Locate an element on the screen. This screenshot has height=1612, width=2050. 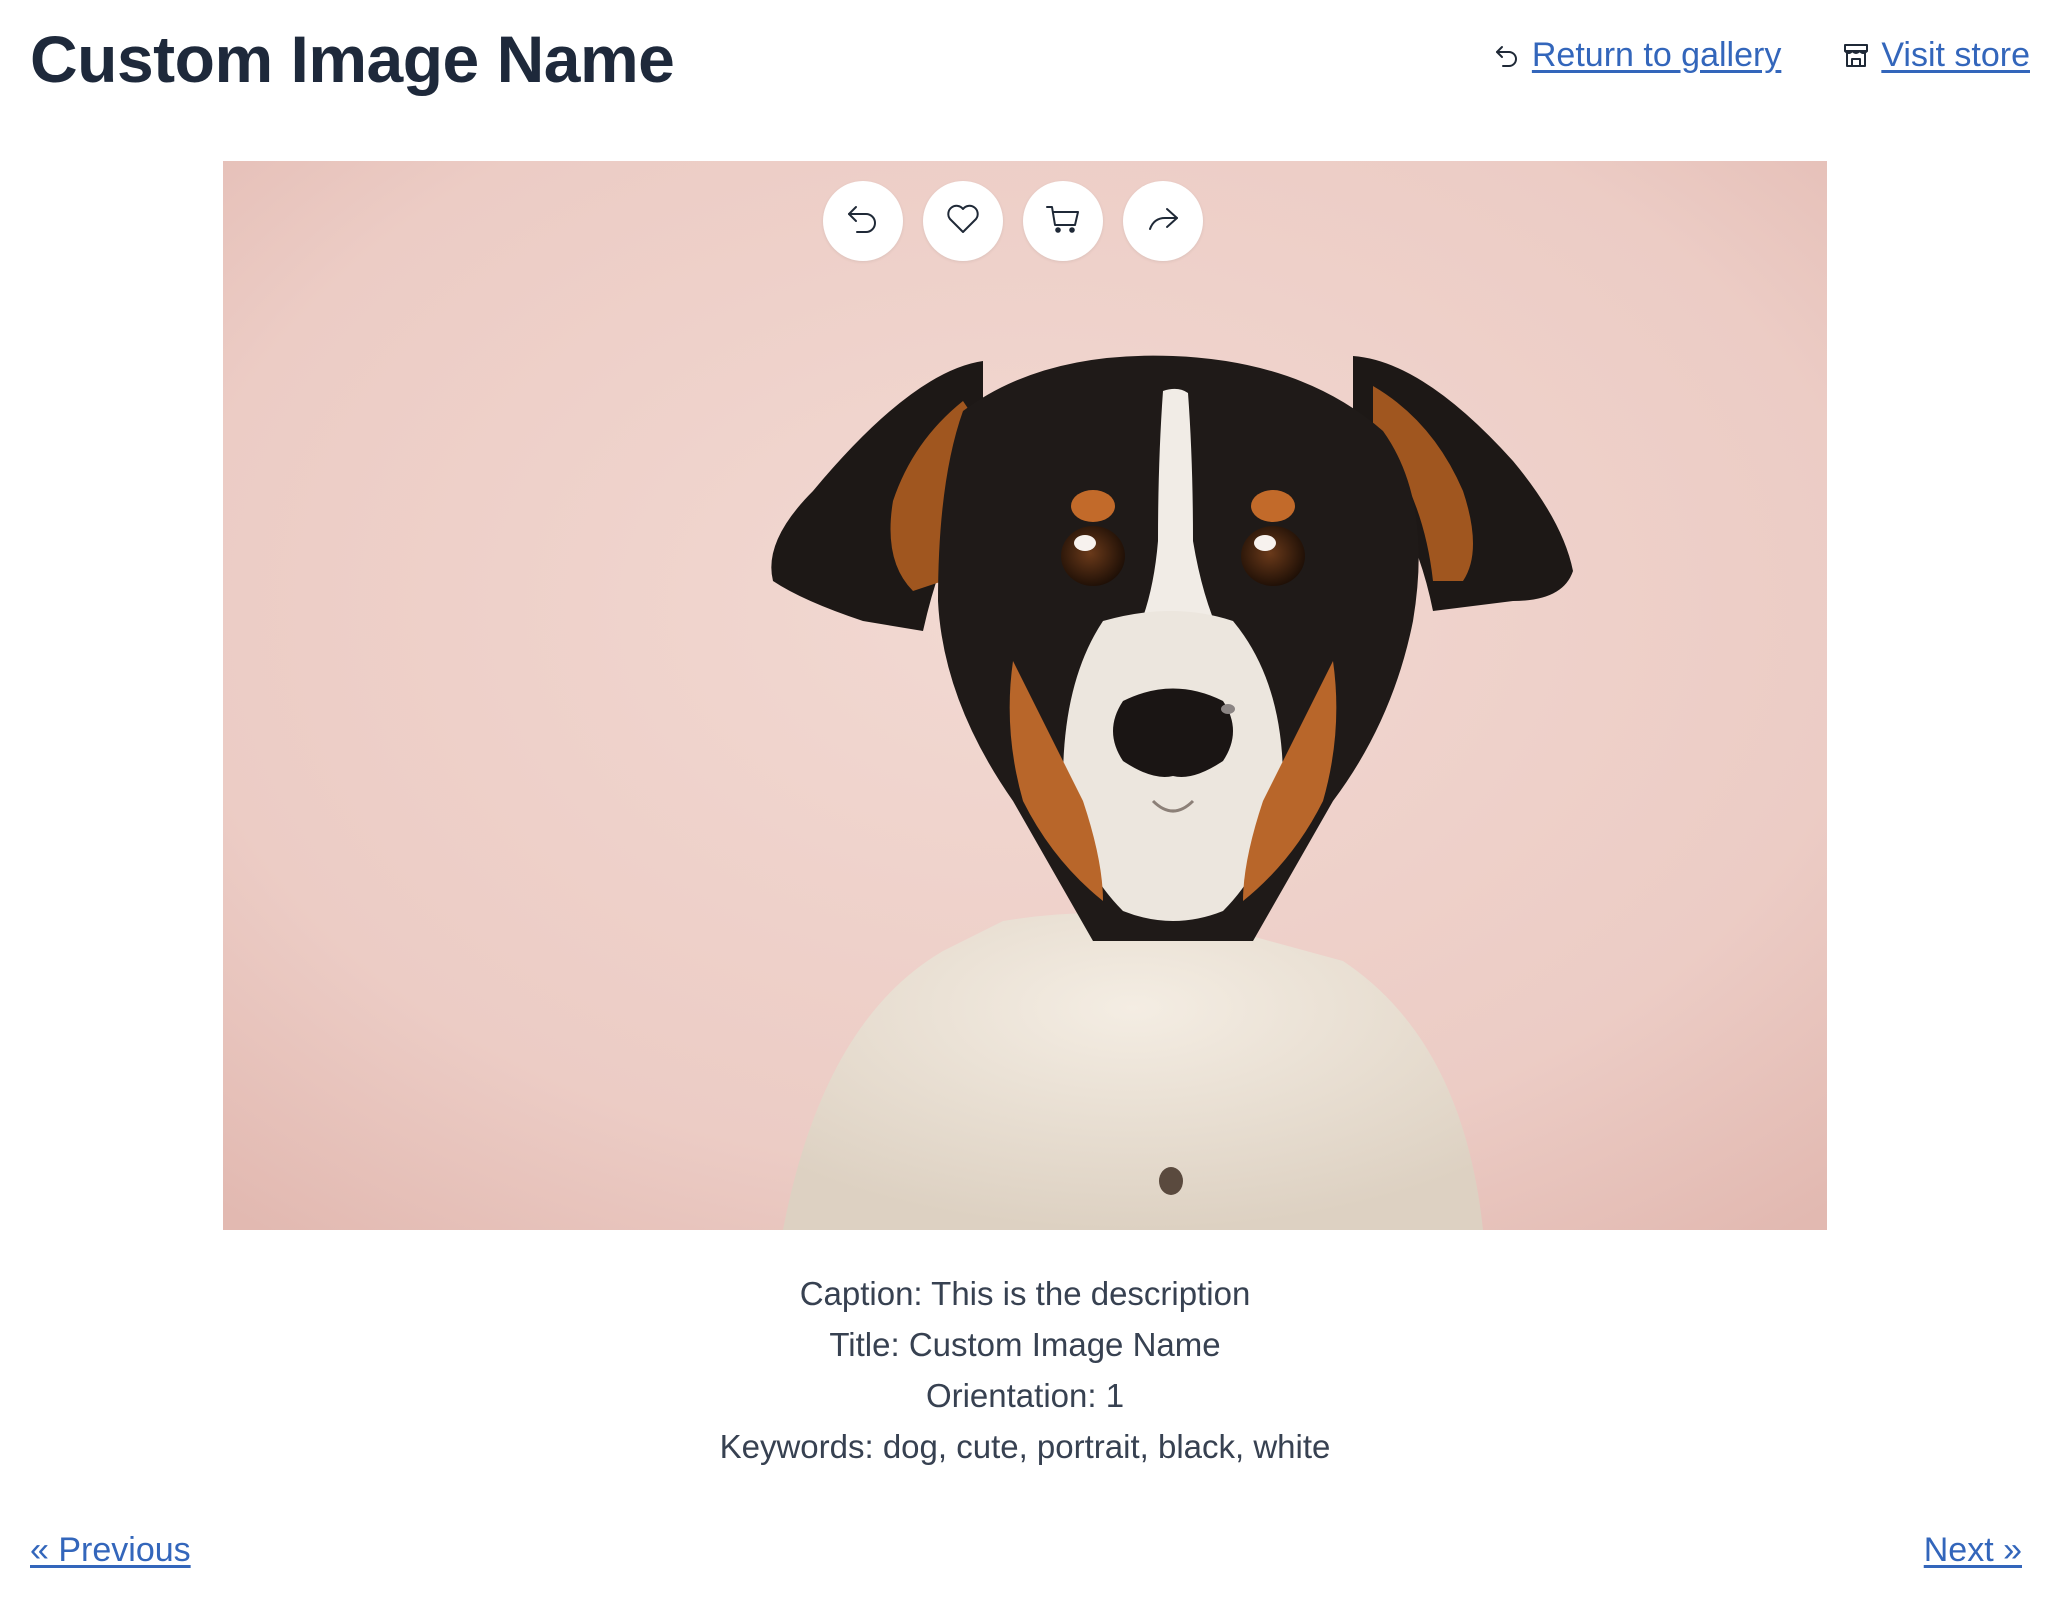
heart-icon is located at coordinates (963, 221).